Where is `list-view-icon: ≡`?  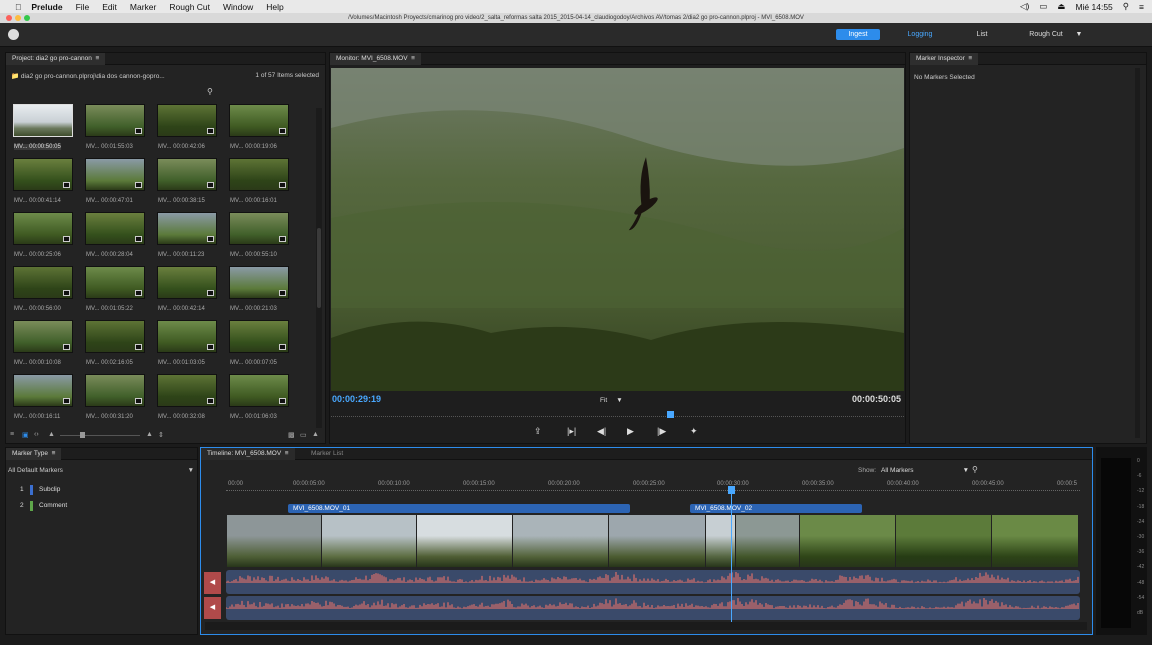
list-view-icon: ≡ is located at coordinates (12, 434).